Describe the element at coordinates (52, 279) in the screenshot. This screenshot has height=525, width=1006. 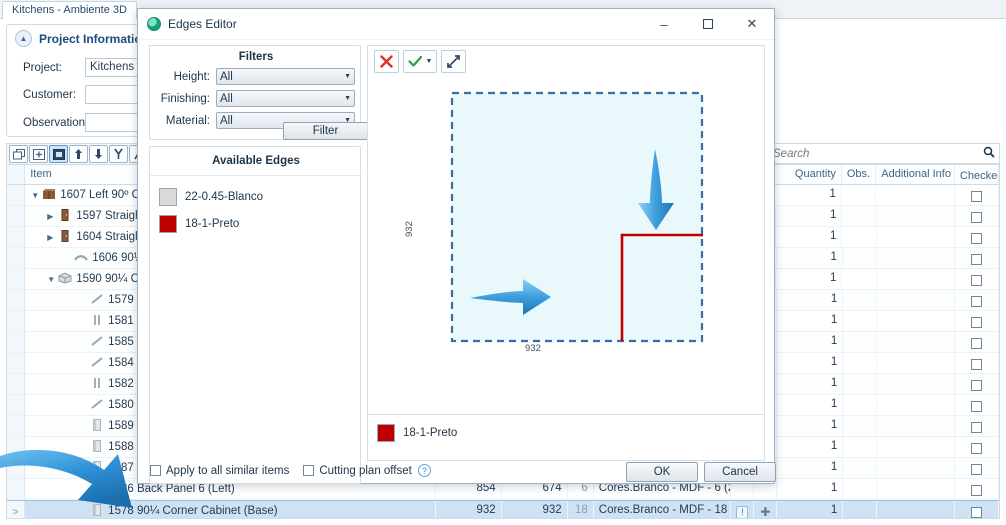
I see `expander-expanded-icon: ▼` at that location.